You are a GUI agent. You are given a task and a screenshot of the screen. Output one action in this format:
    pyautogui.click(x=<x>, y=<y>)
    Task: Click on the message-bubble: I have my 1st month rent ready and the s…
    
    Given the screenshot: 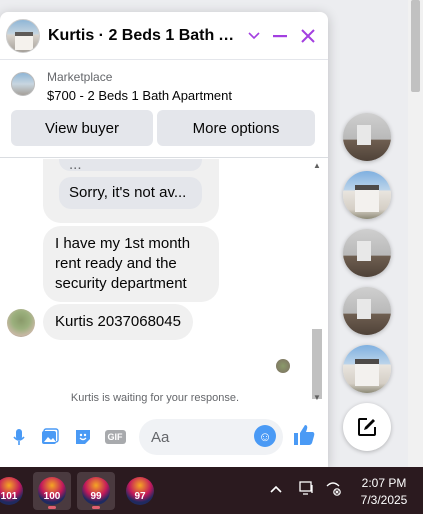 What is the action you would take?
    pyautogui.click(x=131, y=264)
    